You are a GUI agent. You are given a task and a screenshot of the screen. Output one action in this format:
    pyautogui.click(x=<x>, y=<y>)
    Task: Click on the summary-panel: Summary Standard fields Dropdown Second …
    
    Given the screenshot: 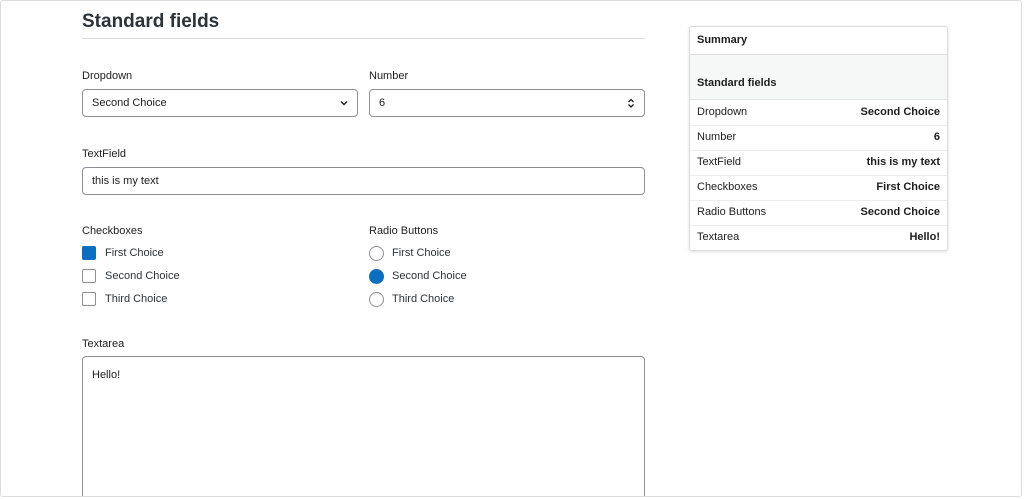 What is the action you would take?
    pyautogui.click(x=818, y=138)
    